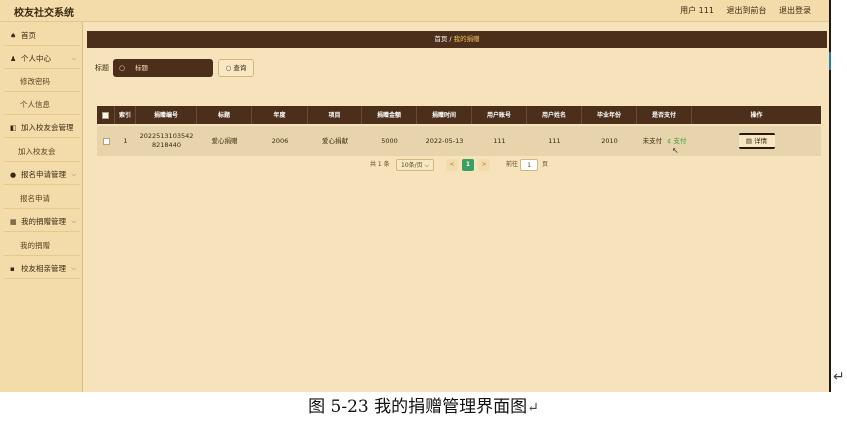  Describe the element at coordinates (675, 150) in the screenshot. I see `mouse-cursor-icon: ↖` at that location.